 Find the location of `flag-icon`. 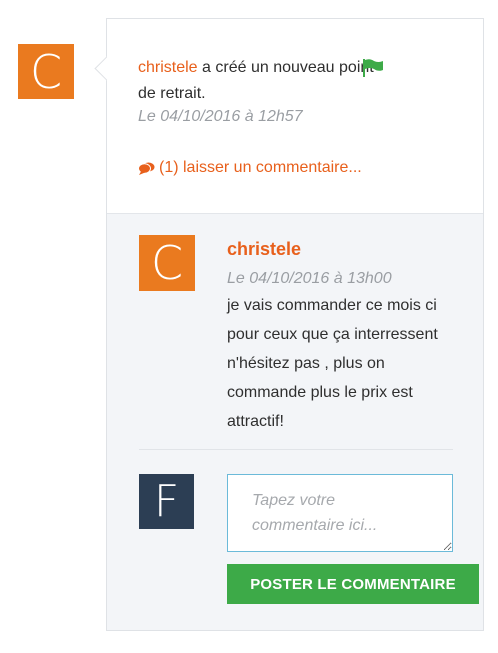

flag-icon is located at coordinates (373, 68).